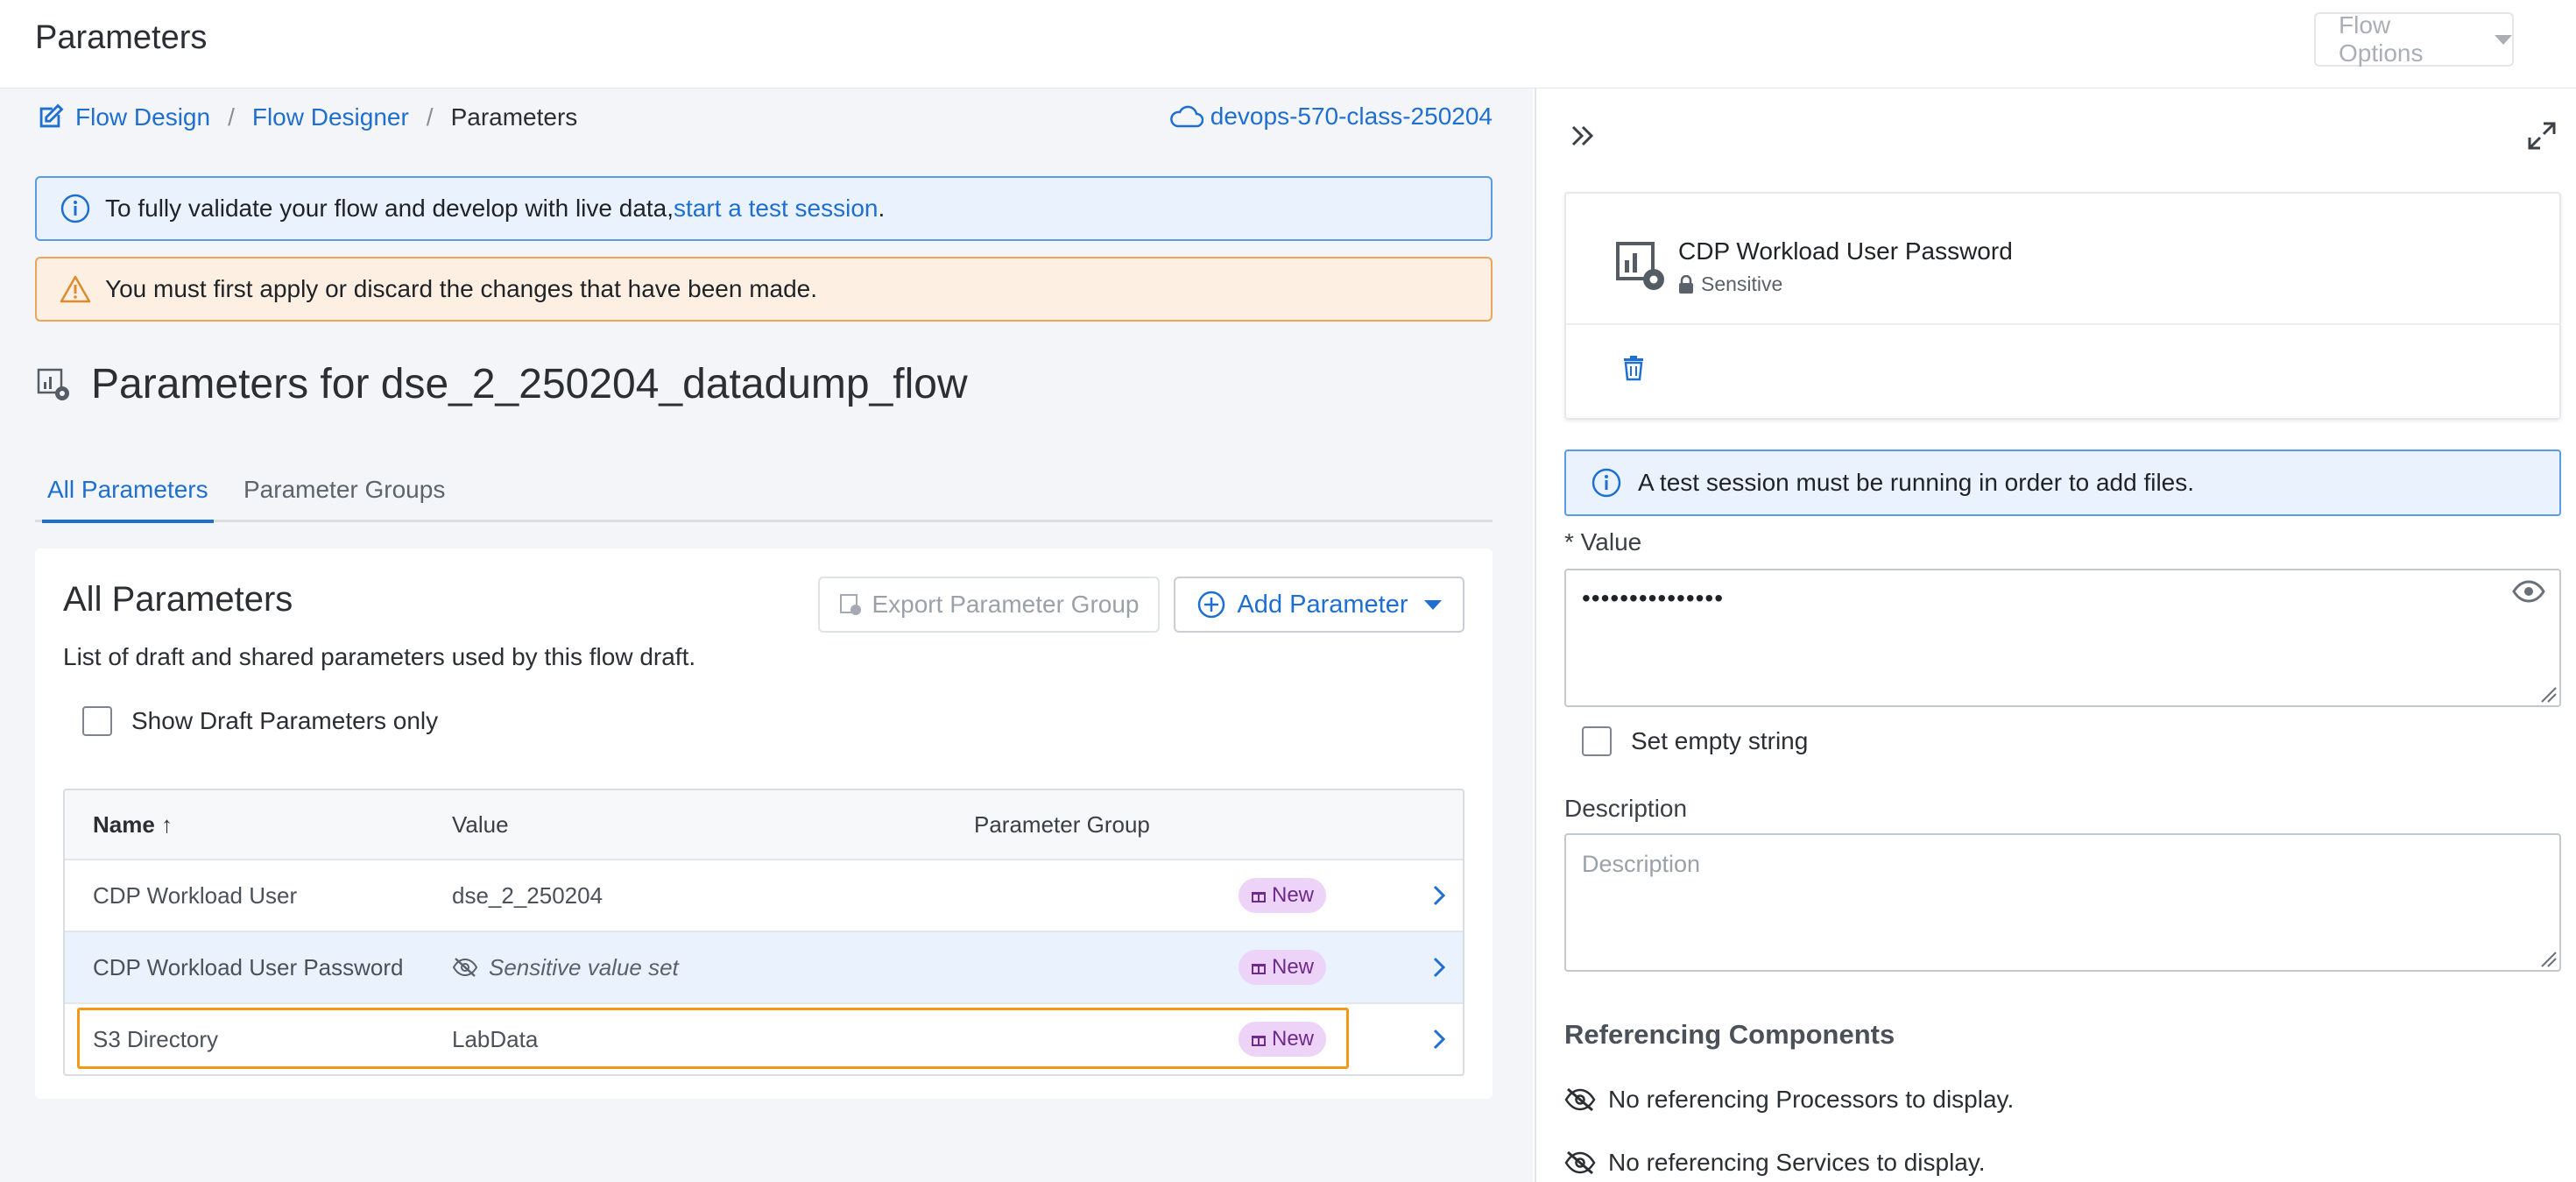 The image size is (2576, 1182). Describe the element at coordinates (1633, 368) in the screenshot. I see `trash-icon` at that location.